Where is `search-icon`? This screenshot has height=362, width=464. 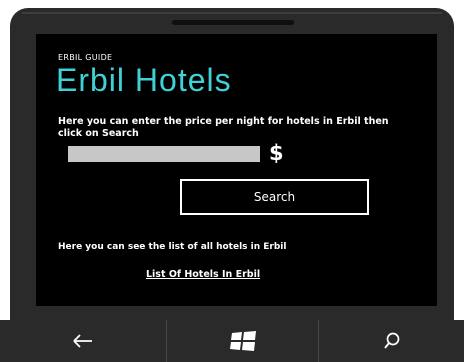
search-icon is located at coordinates (391, 340).